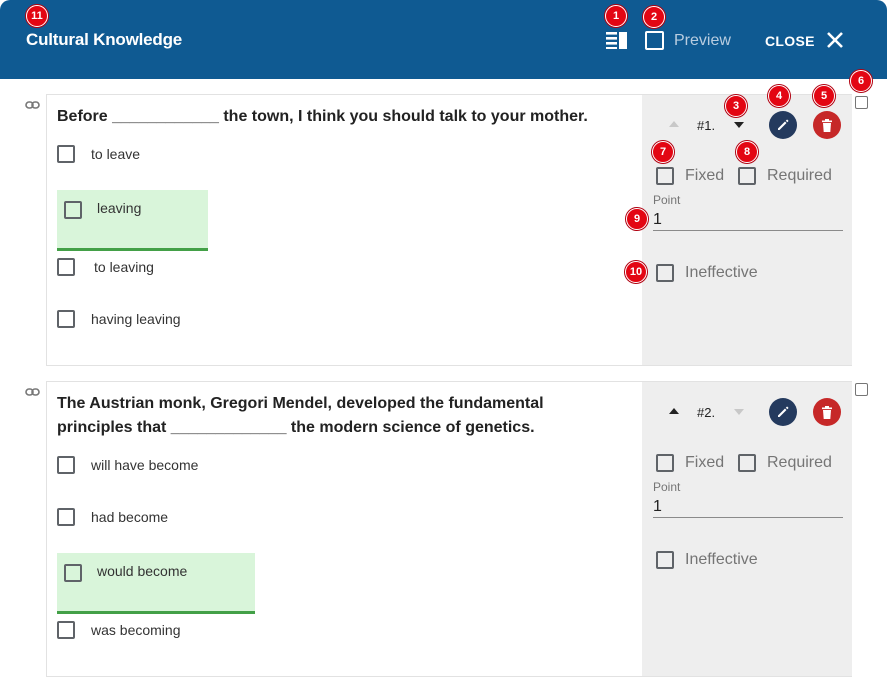 The height and width of the screenshot is (679, 887). Describe the element at coordinates (136, 630) in the screenshot. I see `answer-label: was becoming` at that location.